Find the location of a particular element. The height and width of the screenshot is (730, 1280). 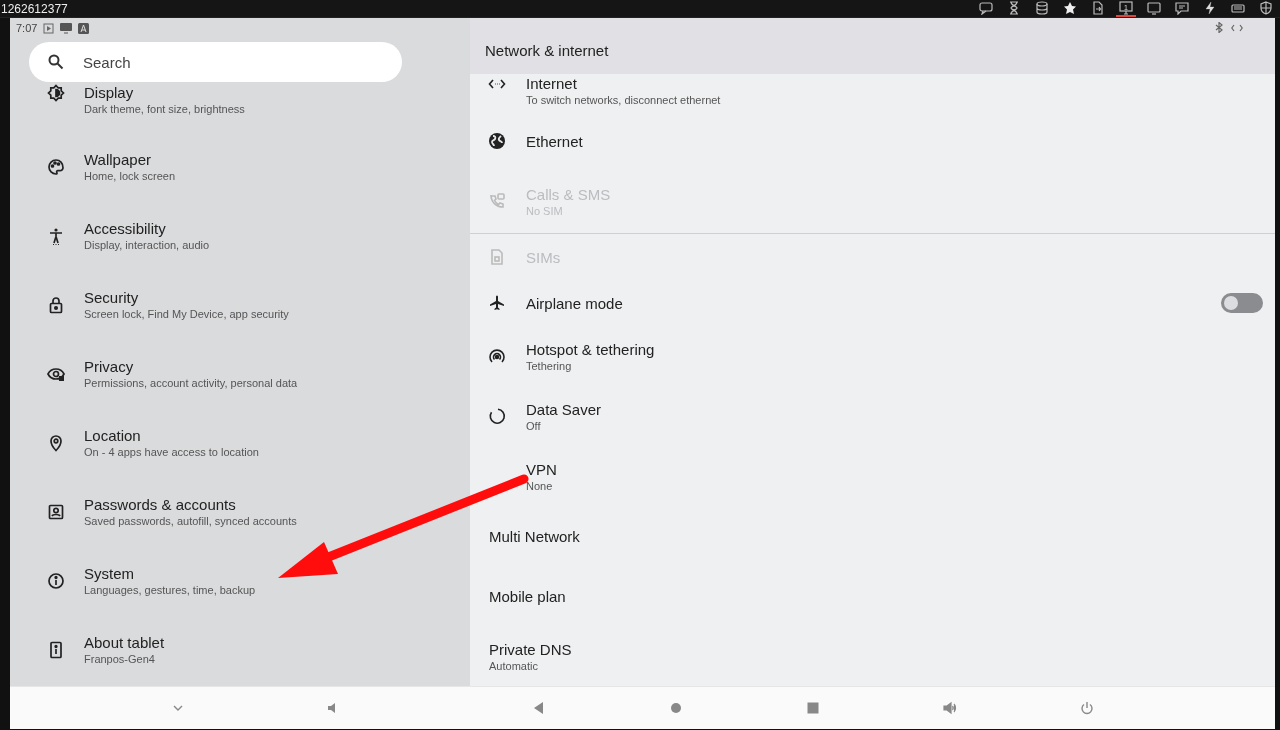

info-icon is located at coordinates (56, 580).